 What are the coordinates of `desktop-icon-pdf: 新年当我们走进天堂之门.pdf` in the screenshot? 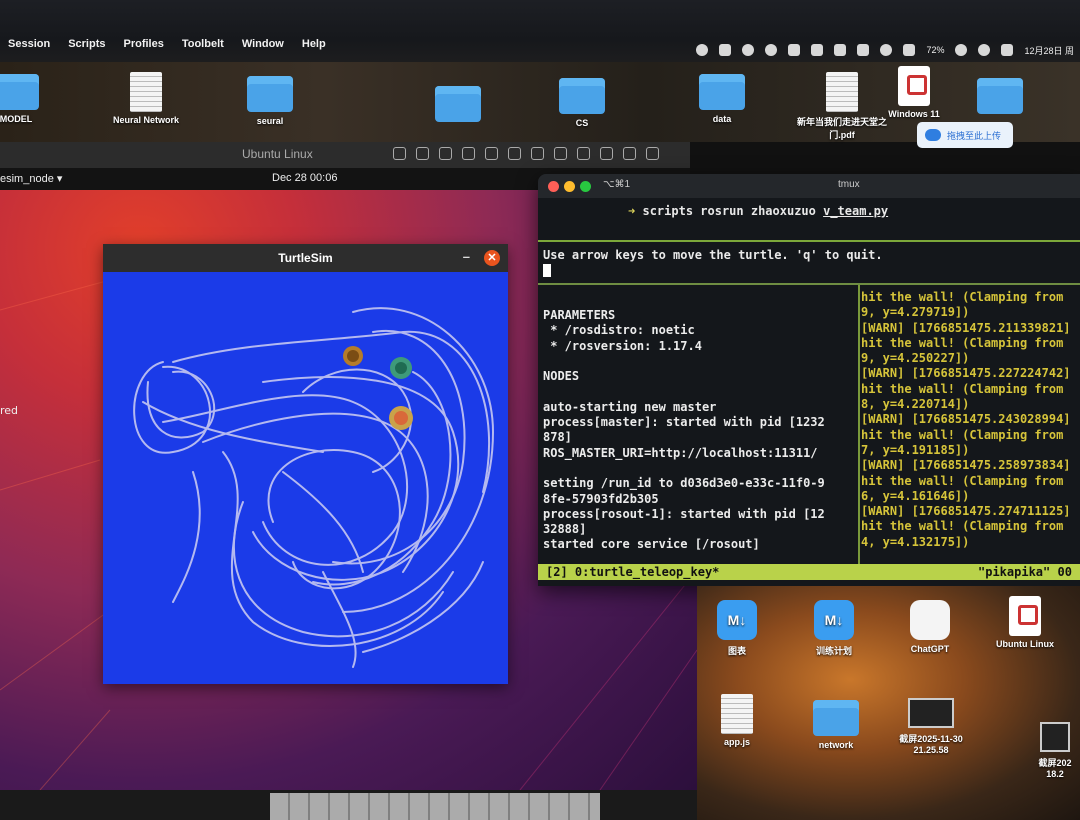 It's located at (842, 106).